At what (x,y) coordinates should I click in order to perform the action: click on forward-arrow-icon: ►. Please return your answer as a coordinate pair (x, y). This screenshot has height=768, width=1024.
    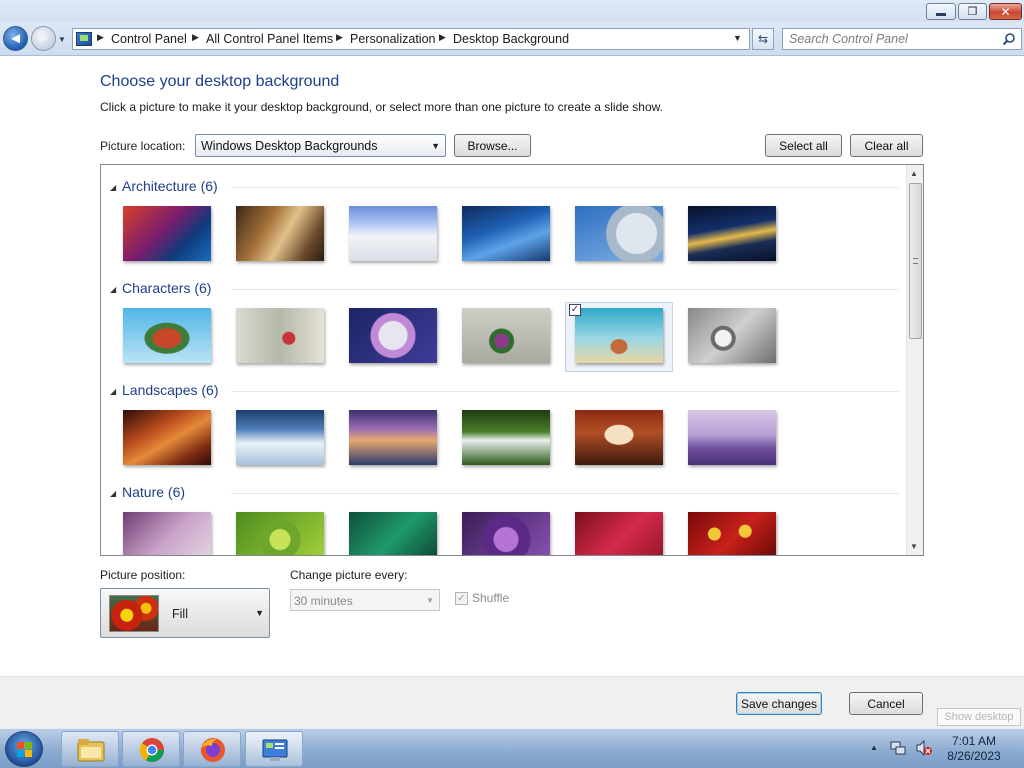
    Looking at the image, I should click on (43, 38).